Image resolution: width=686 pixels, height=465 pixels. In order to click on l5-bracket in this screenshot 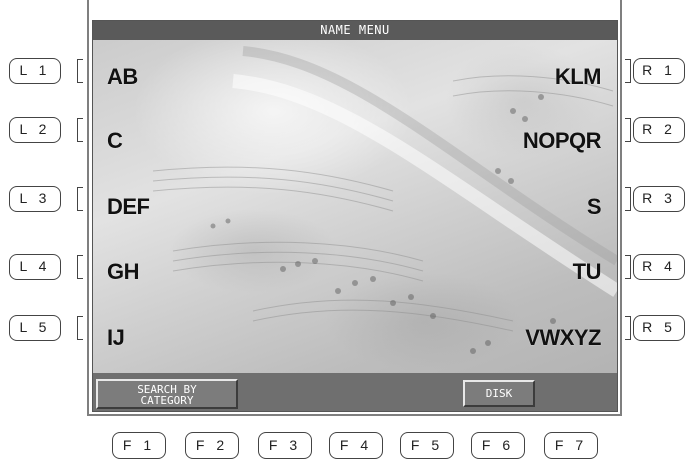, I will do `click(80, 328)`.